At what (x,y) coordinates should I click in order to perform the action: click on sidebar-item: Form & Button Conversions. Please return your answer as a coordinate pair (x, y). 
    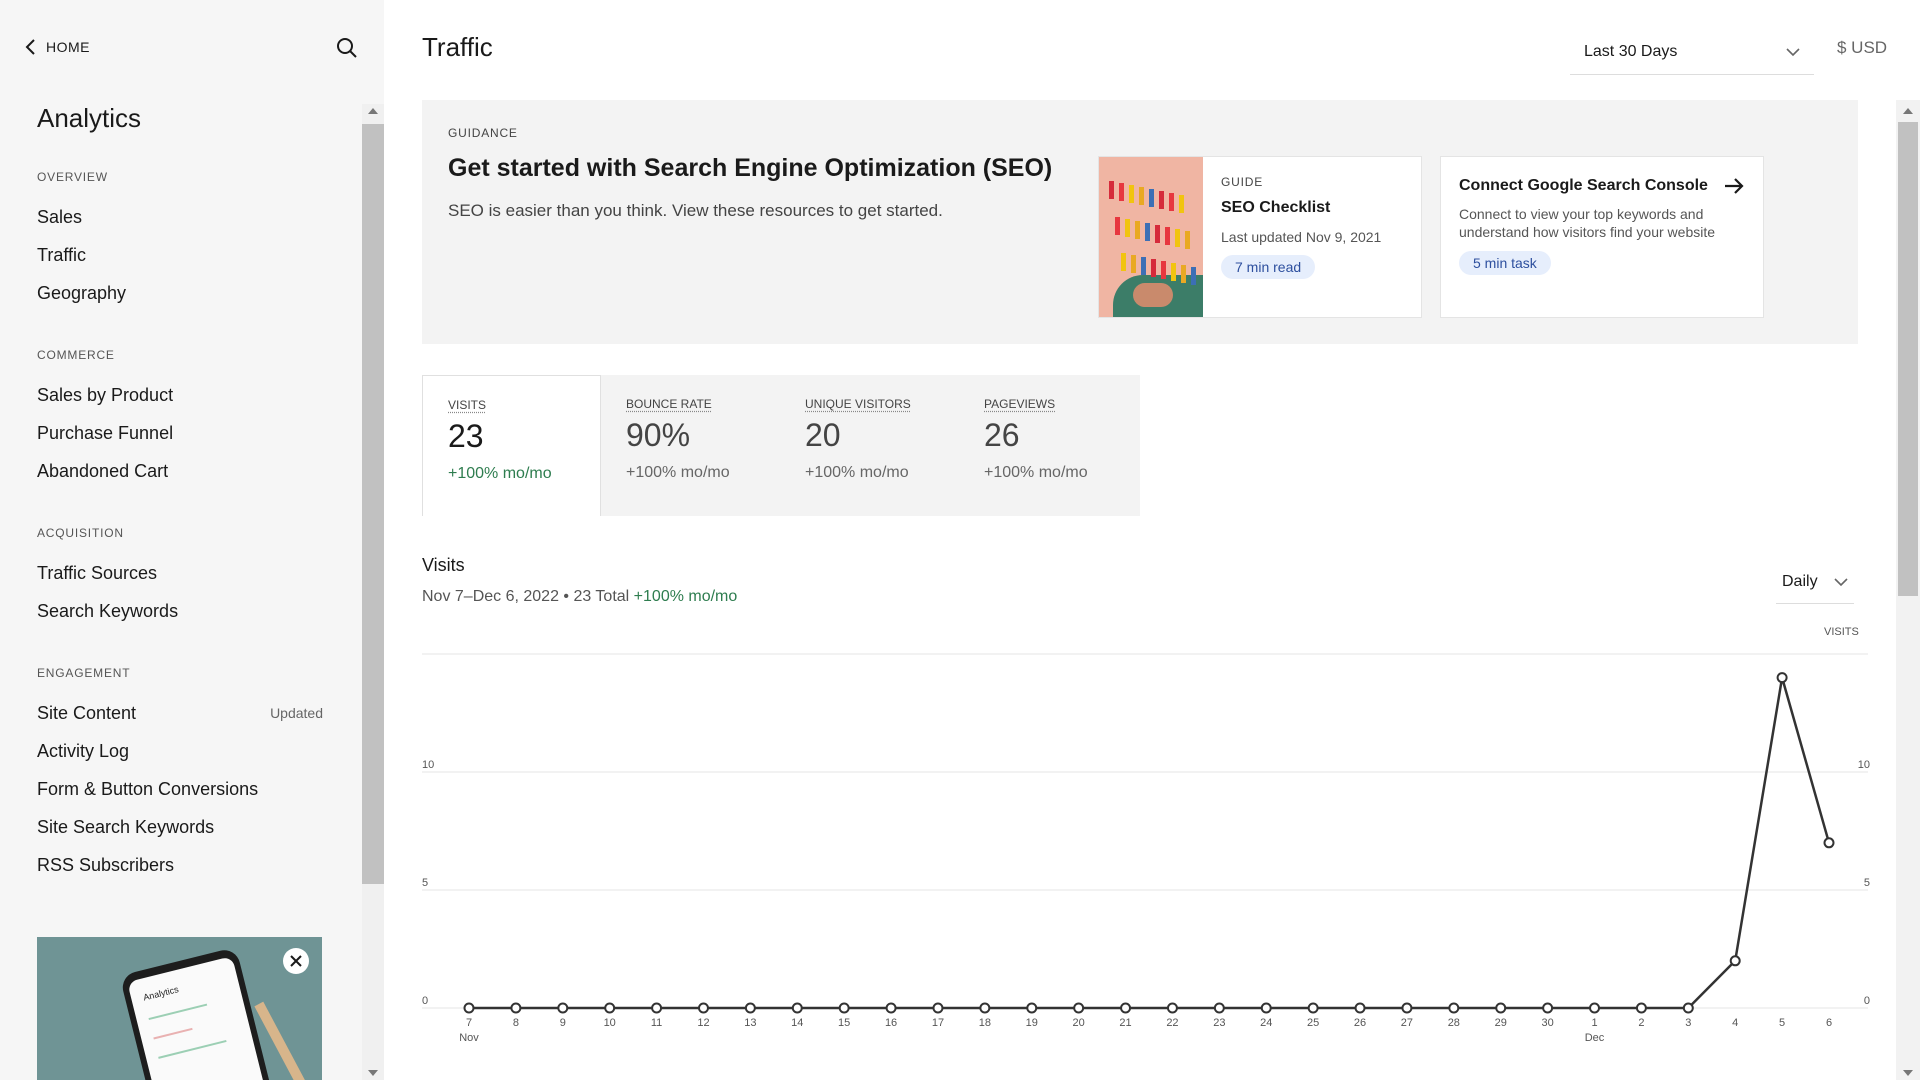
    Looking at the image, I should click on (180, 789).